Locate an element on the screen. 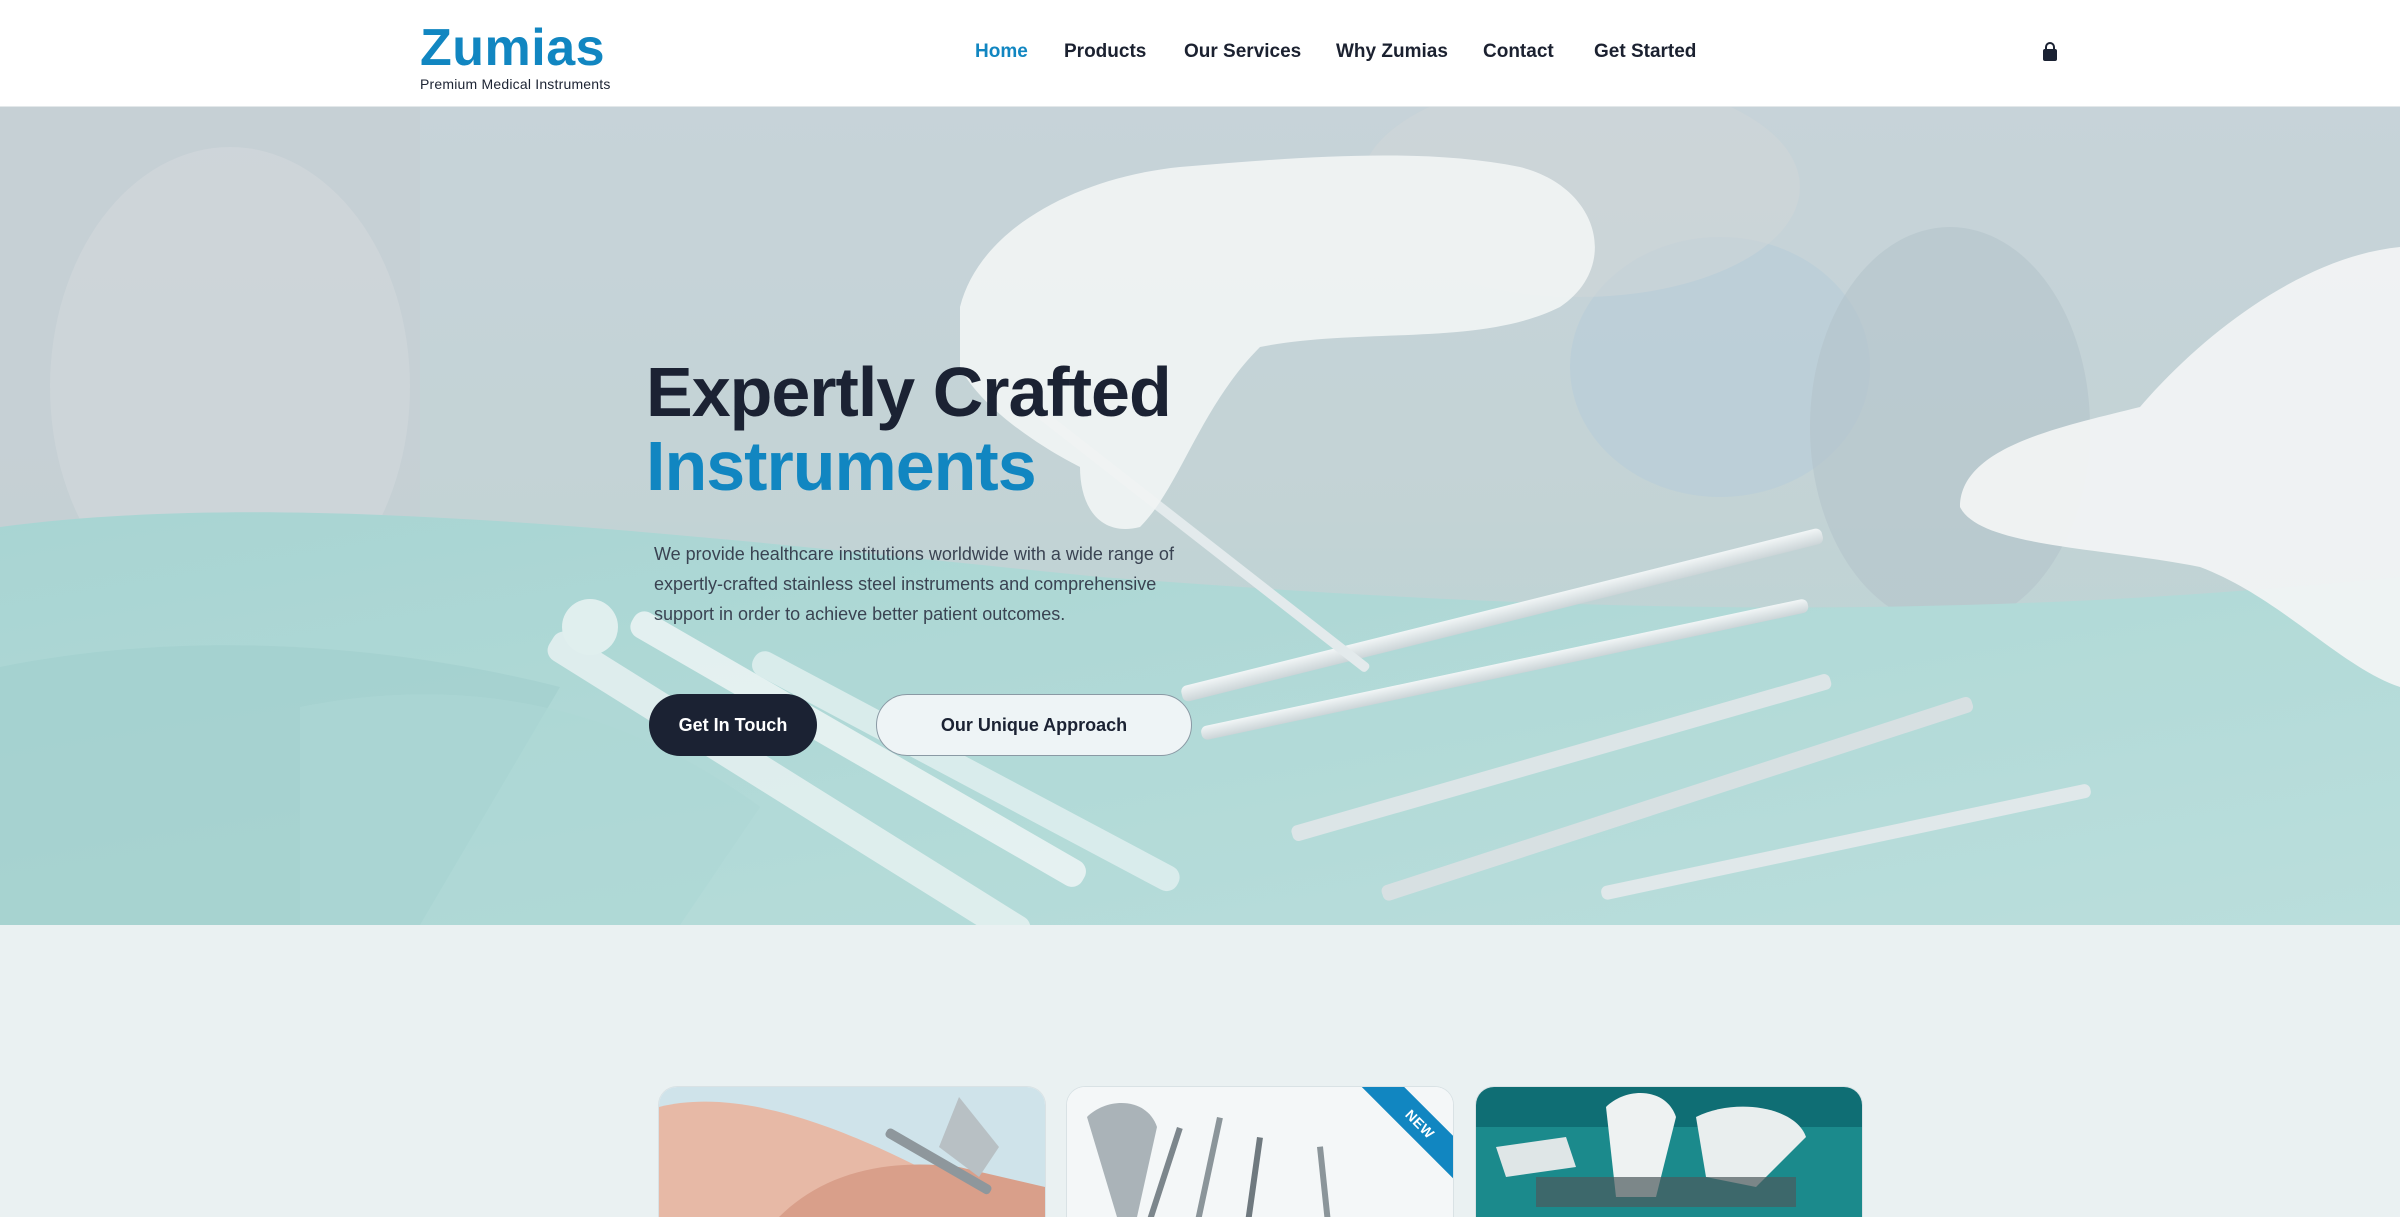 The width and height of the screenshot is (2400, 1217). hero-title-line1: Expertly Crafted is located at coordinates (909, 392).